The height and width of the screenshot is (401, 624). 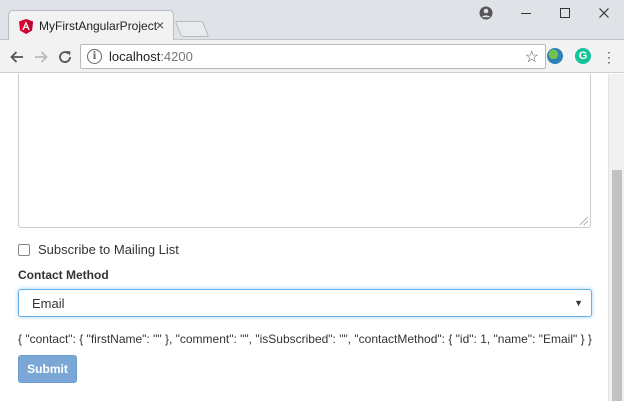 I want to click on page-scrollbar, so click(x=616, y=237).